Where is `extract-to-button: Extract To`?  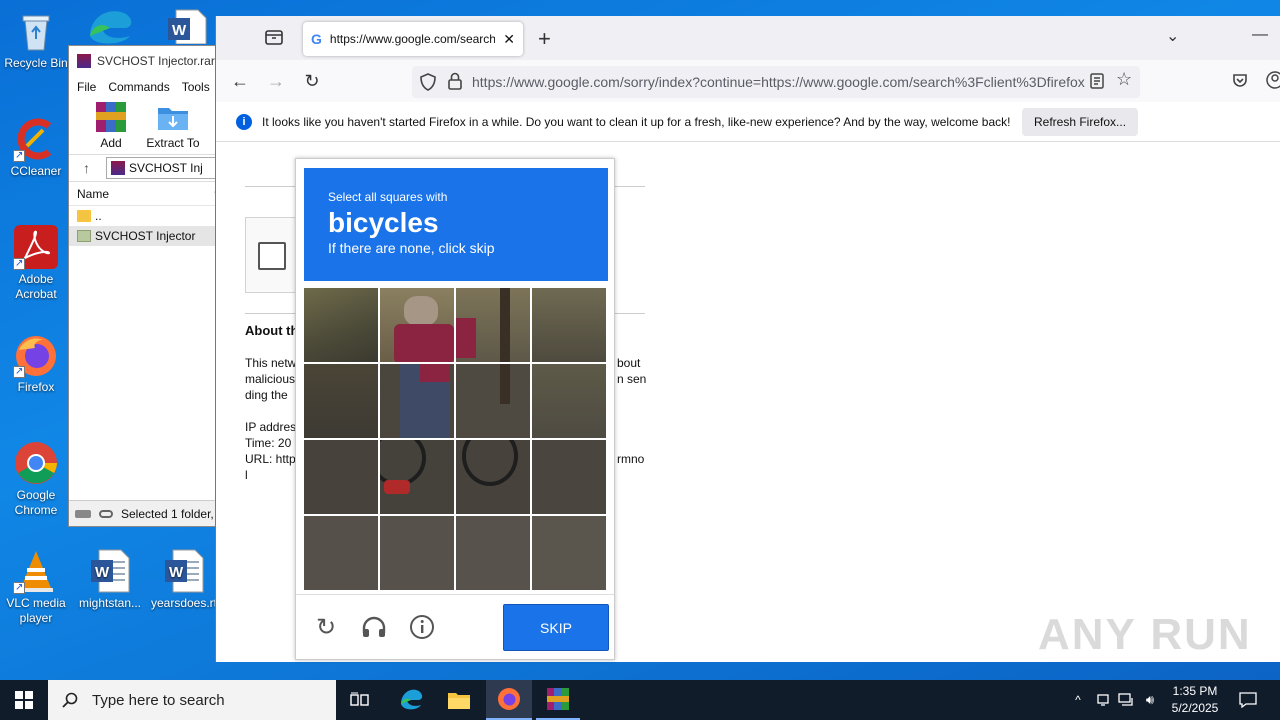 extract-to-button: Extract To is located at coordinates (173, 125).